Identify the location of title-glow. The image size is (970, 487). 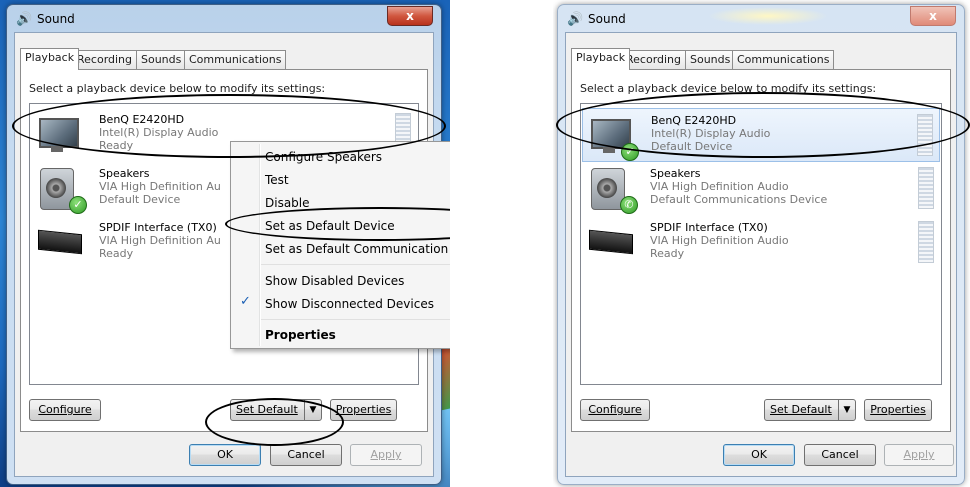
(768, 16).